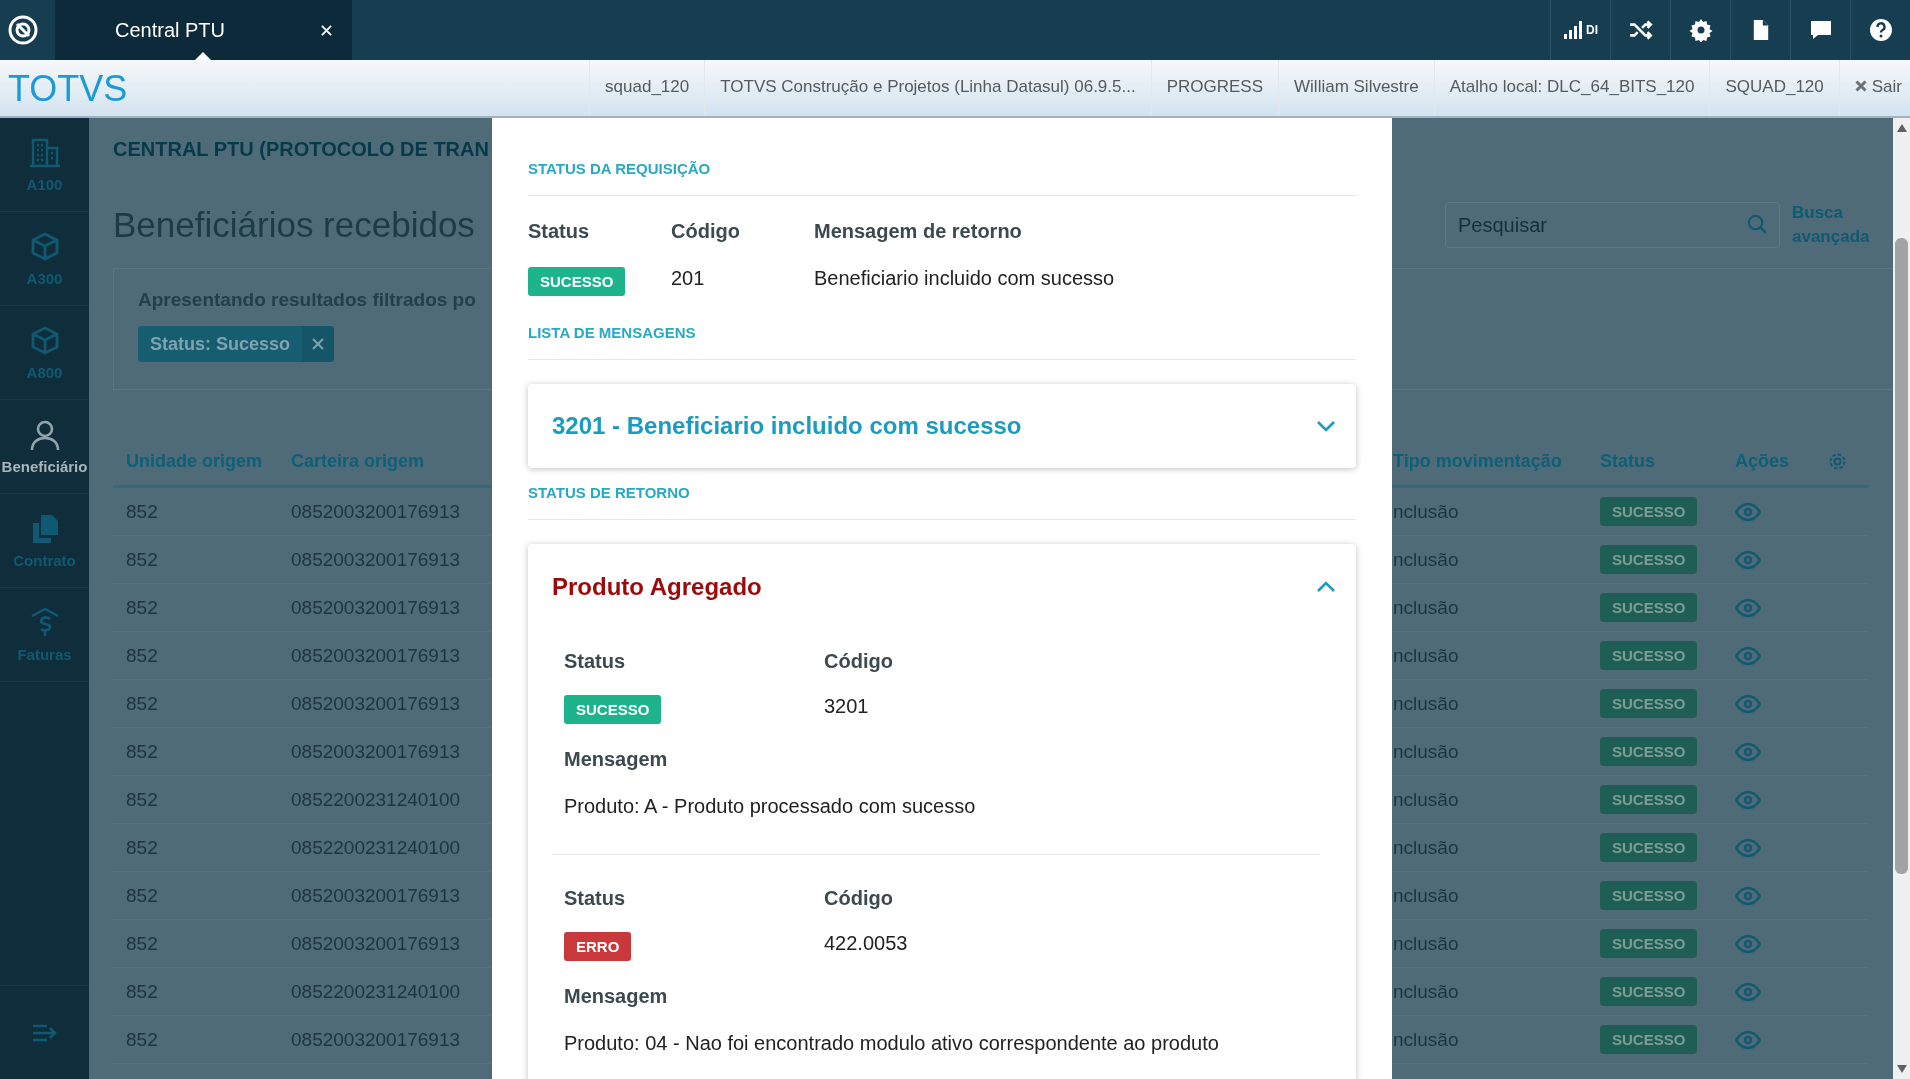 The height and width of the screenshot is (1079, 1910). I want to click on column-header: Carteira origem, so click(358, 461).